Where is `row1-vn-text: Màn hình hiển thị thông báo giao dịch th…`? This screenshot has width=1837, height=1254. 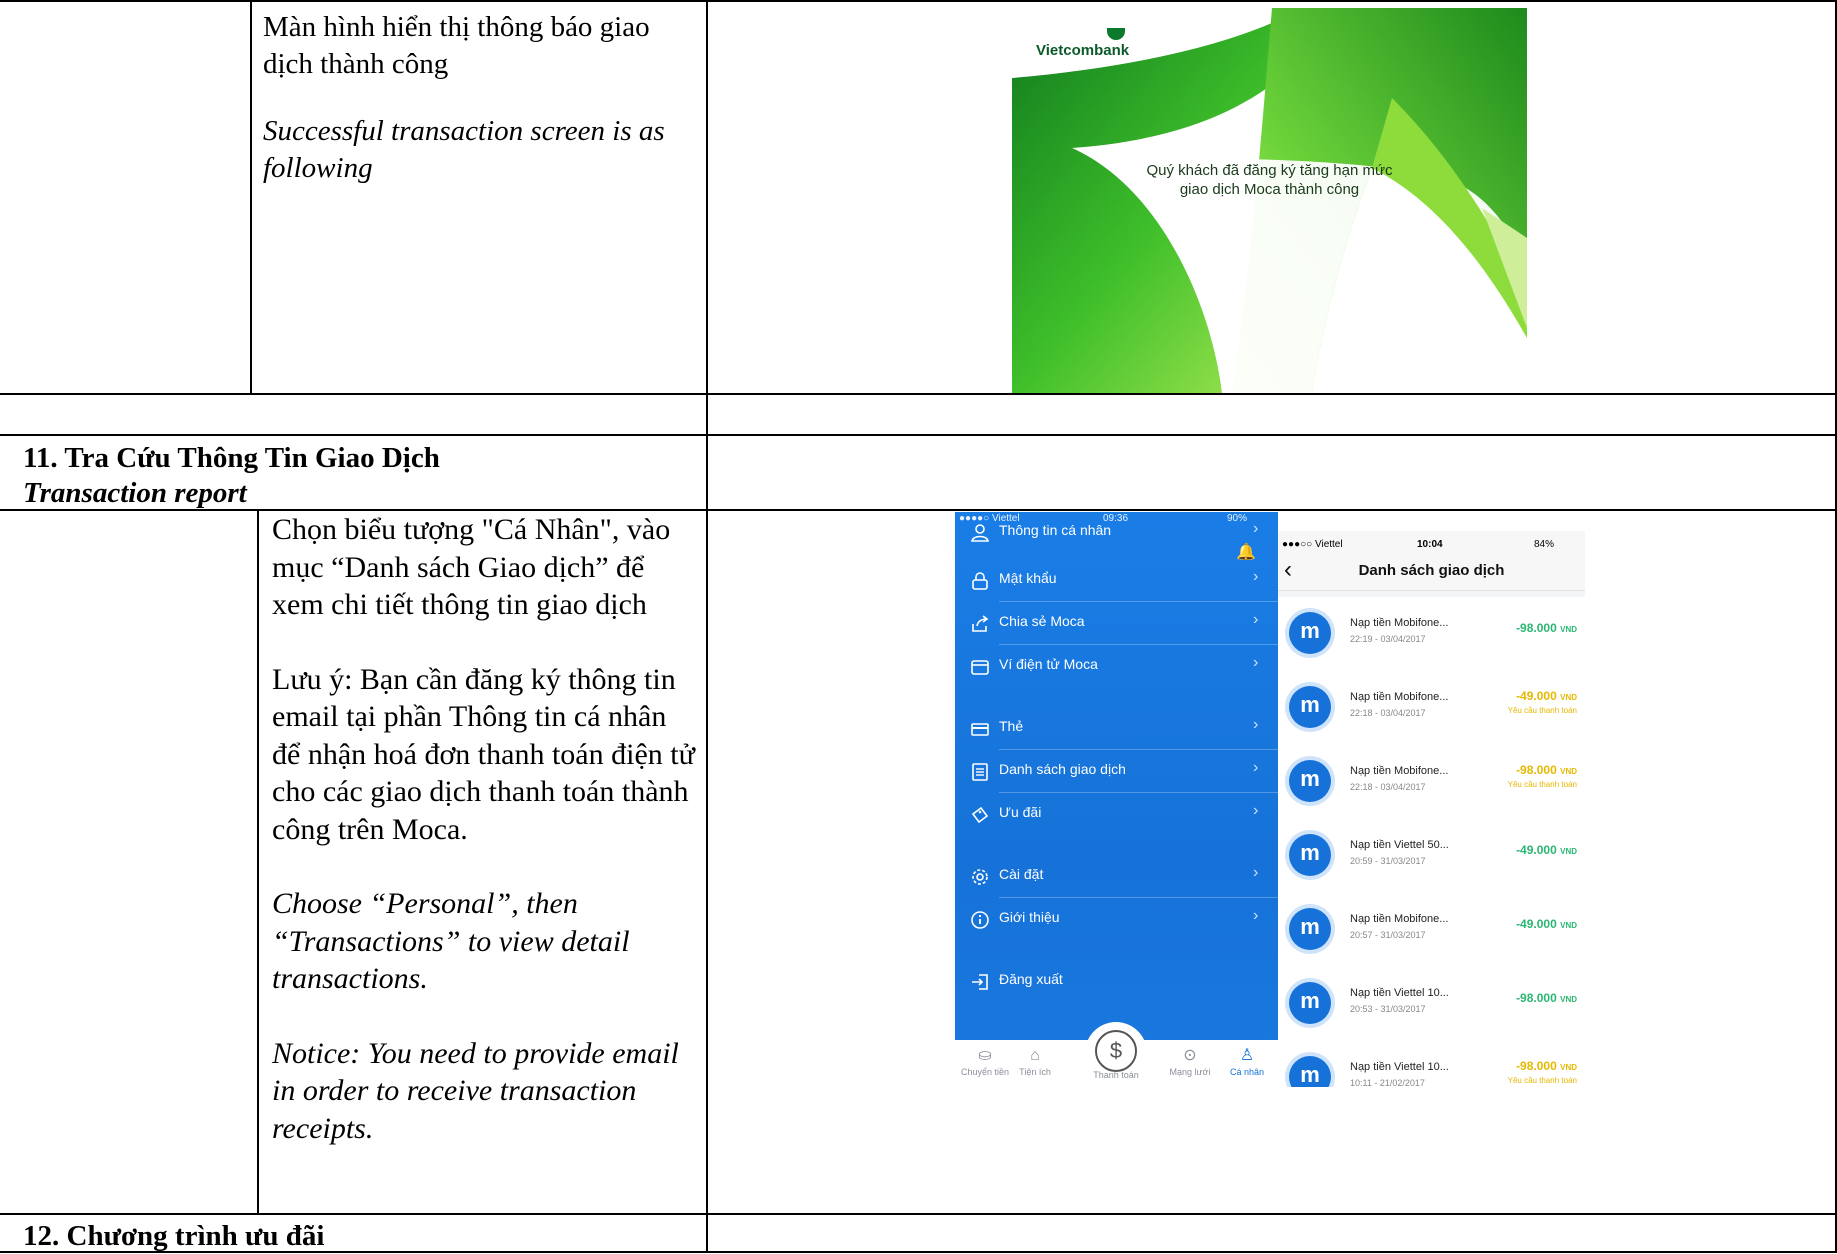 row1-vn-text: Màn hình hiển thị thông báo giao dịch th… is located at coordinates (456, 45).